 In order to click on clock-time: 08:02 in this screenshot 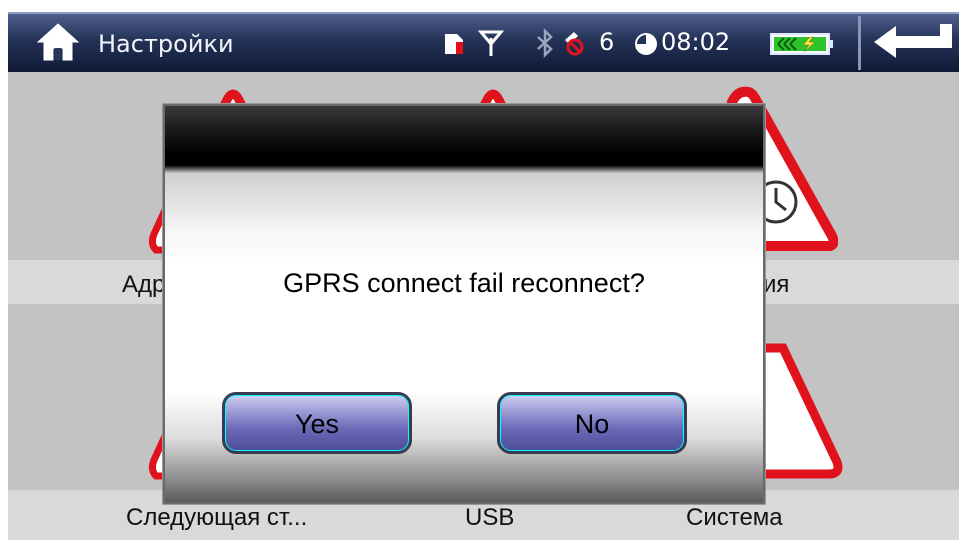, I will do `click(696, 42)`.